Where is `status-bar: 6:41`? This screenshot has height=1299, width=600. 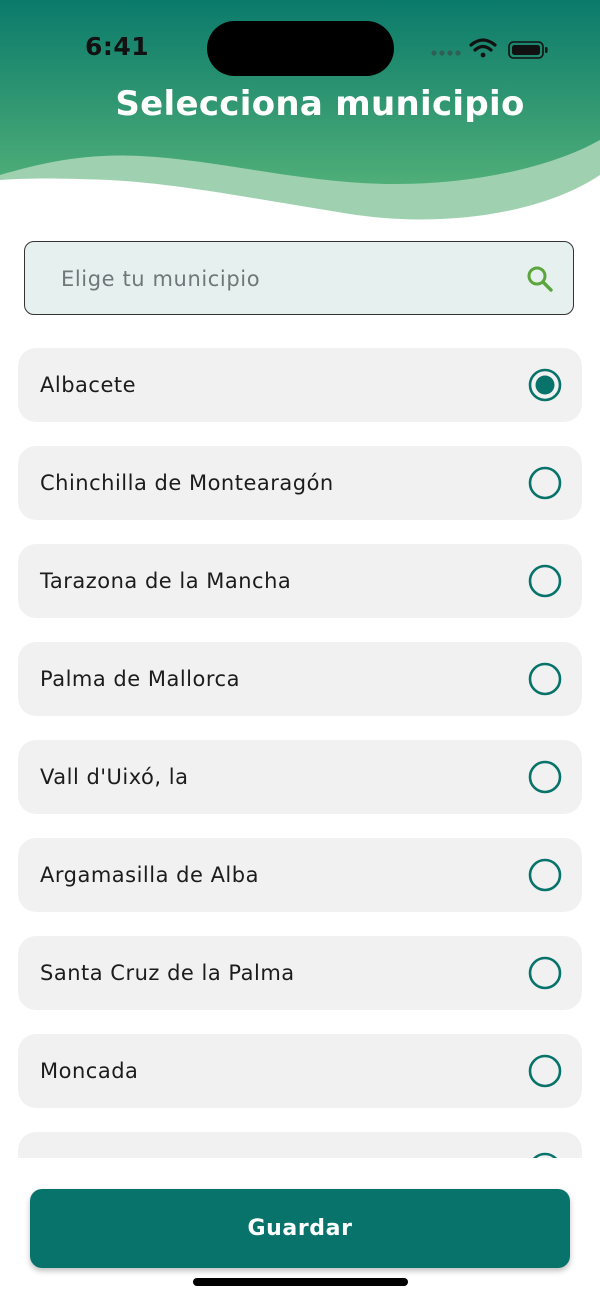
status-bar: 6:41 is located at coordinates (300, 48).